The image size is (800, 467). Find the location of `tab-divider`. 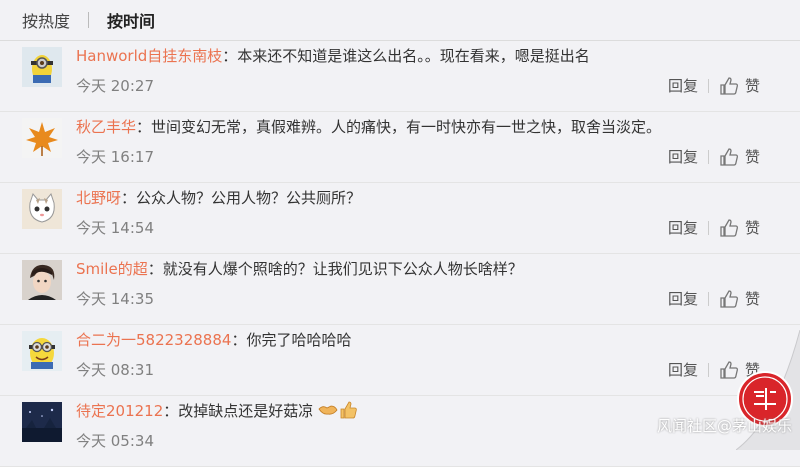

tab-divider is located at coordinates (89, 20).